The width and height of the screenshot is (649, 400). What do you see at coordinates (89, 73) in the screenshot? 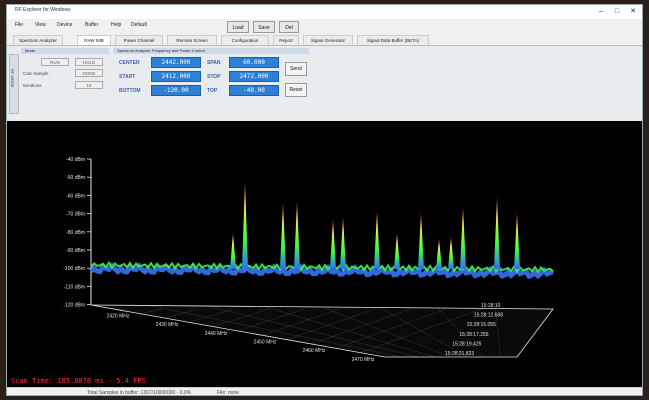
I see `calc-select: NONE` at bounding box center [89, 73].